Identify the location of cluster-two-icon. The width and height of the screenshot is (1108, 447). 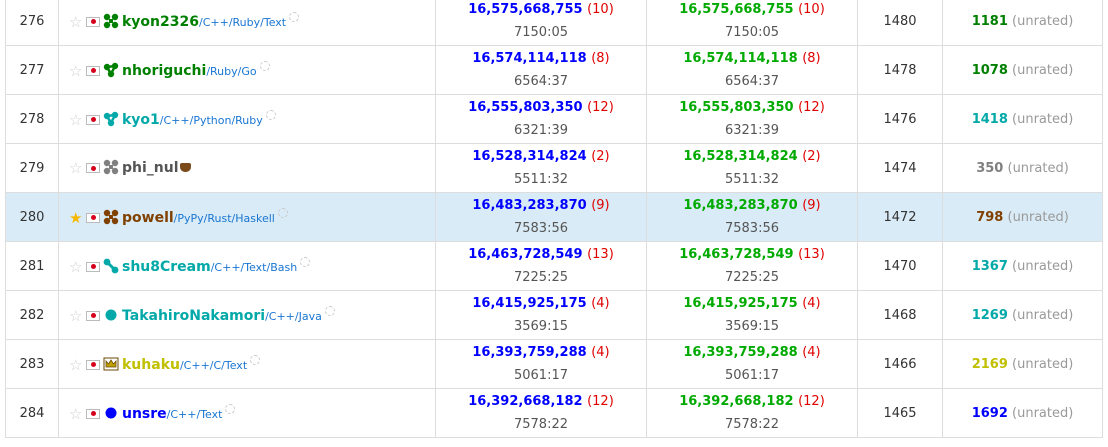
(111, 266).